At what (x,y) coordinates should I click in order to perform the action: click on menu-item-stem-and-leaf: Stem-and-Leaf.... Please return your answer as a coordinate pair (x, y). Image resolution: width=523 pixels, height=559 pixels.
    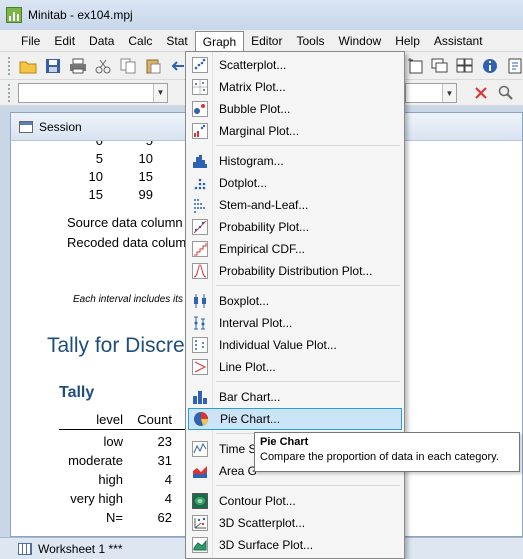
    Looking at the image, I should click on (295, 205).